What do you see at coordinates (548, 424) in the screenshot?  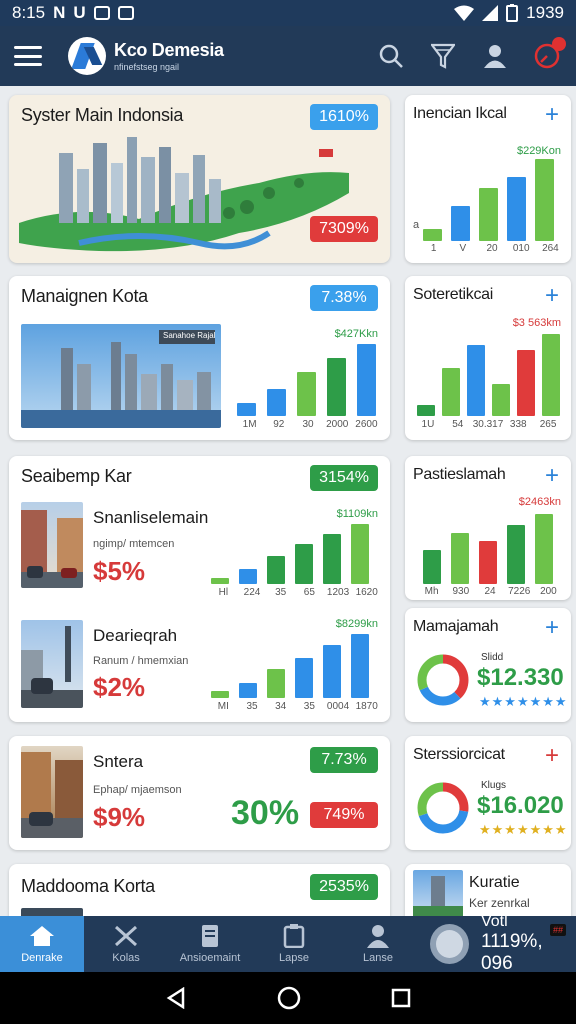 I see `x-tick-label: 265` at bounding box center [548, 424].